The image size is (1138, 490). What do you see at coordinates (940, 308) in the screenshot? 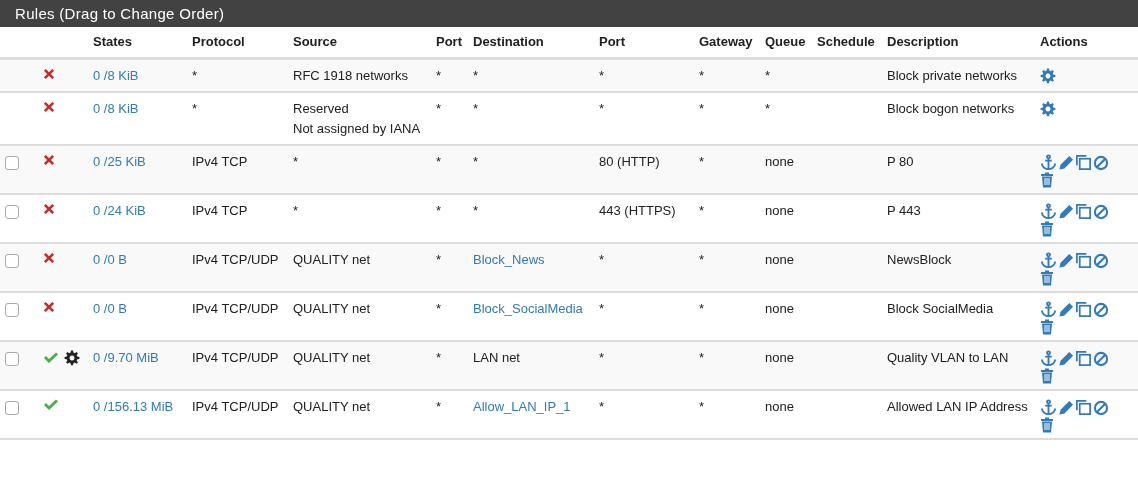
I see `description-text: Block SocialMedia` at bounding box center [940, 308].